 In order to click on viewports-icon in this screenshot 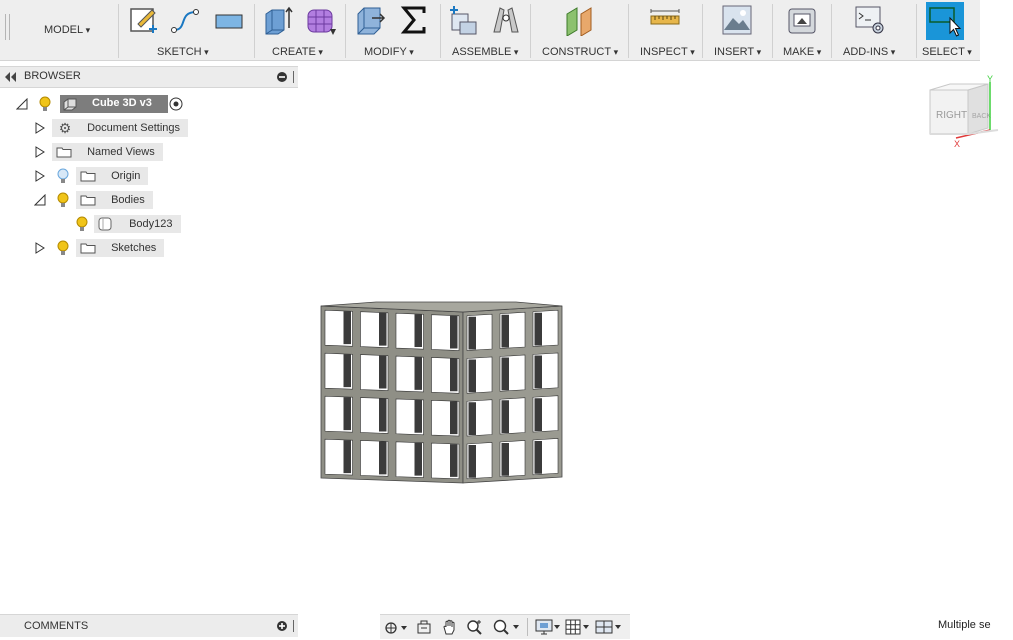, I will do `click(609, 627)`.